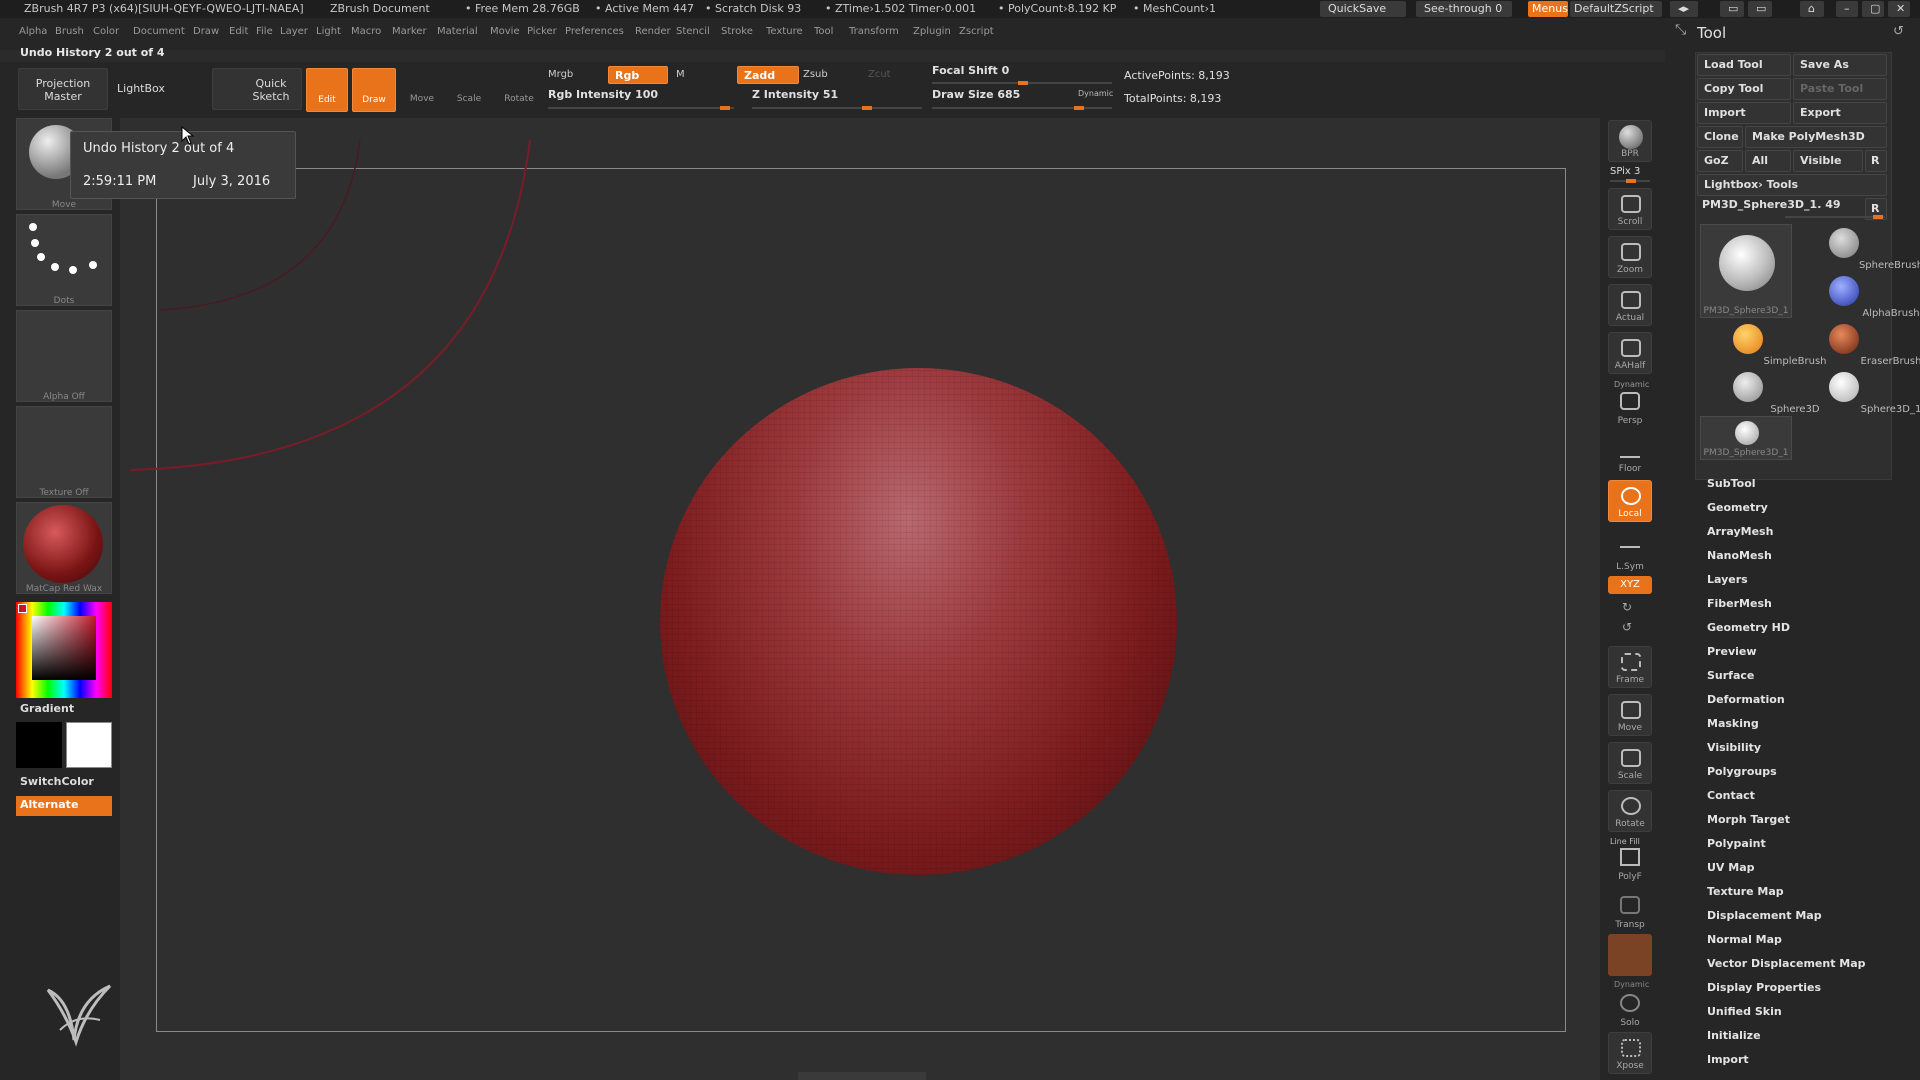 The image size is (1920, 1080). What do you see at coordinates (1737, 507) in the screenshot?
I see `subpalette-geometry: Geometry` at bounding box center [1737, 507].